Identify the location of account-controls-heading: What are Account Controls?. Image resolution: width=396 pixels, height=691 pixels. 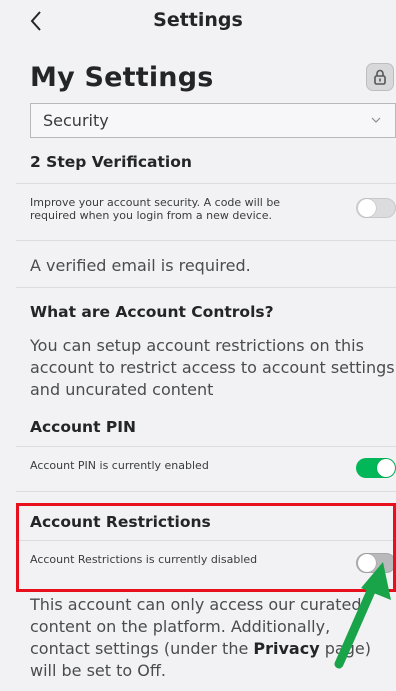
(152, 312).